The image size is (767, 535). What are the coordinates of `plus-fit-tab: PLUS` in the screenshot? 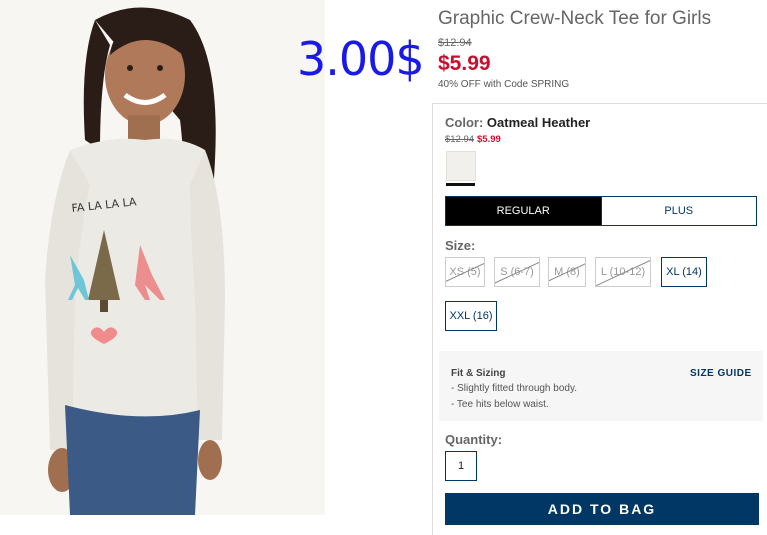 It's located at (678, 211).